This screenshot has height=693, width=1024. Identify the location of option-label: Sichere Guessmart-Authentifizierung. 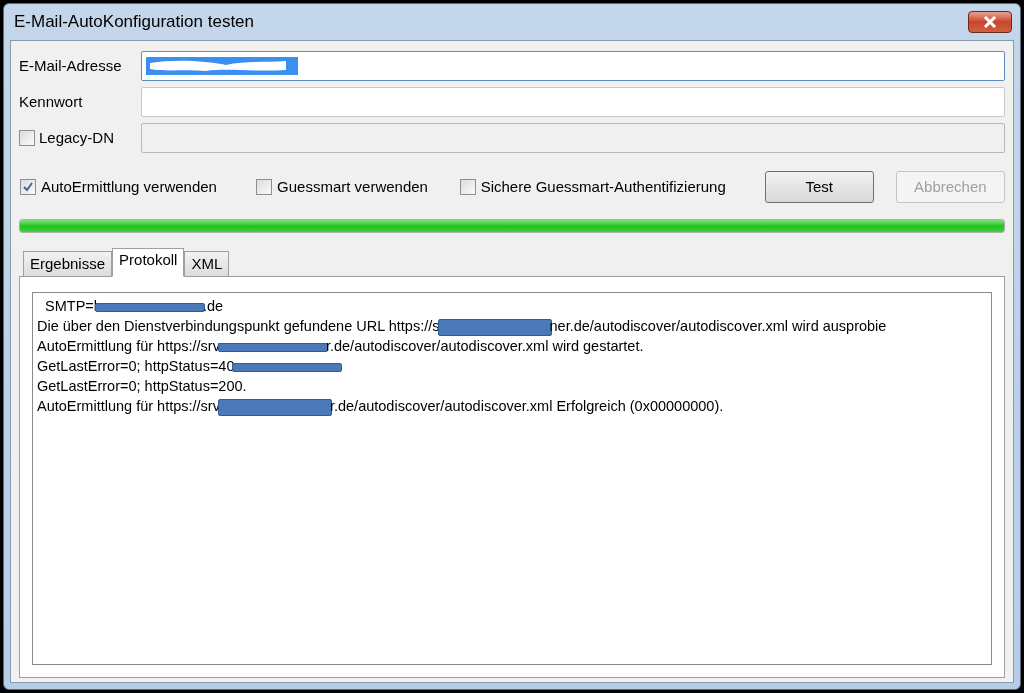
(603, 186).